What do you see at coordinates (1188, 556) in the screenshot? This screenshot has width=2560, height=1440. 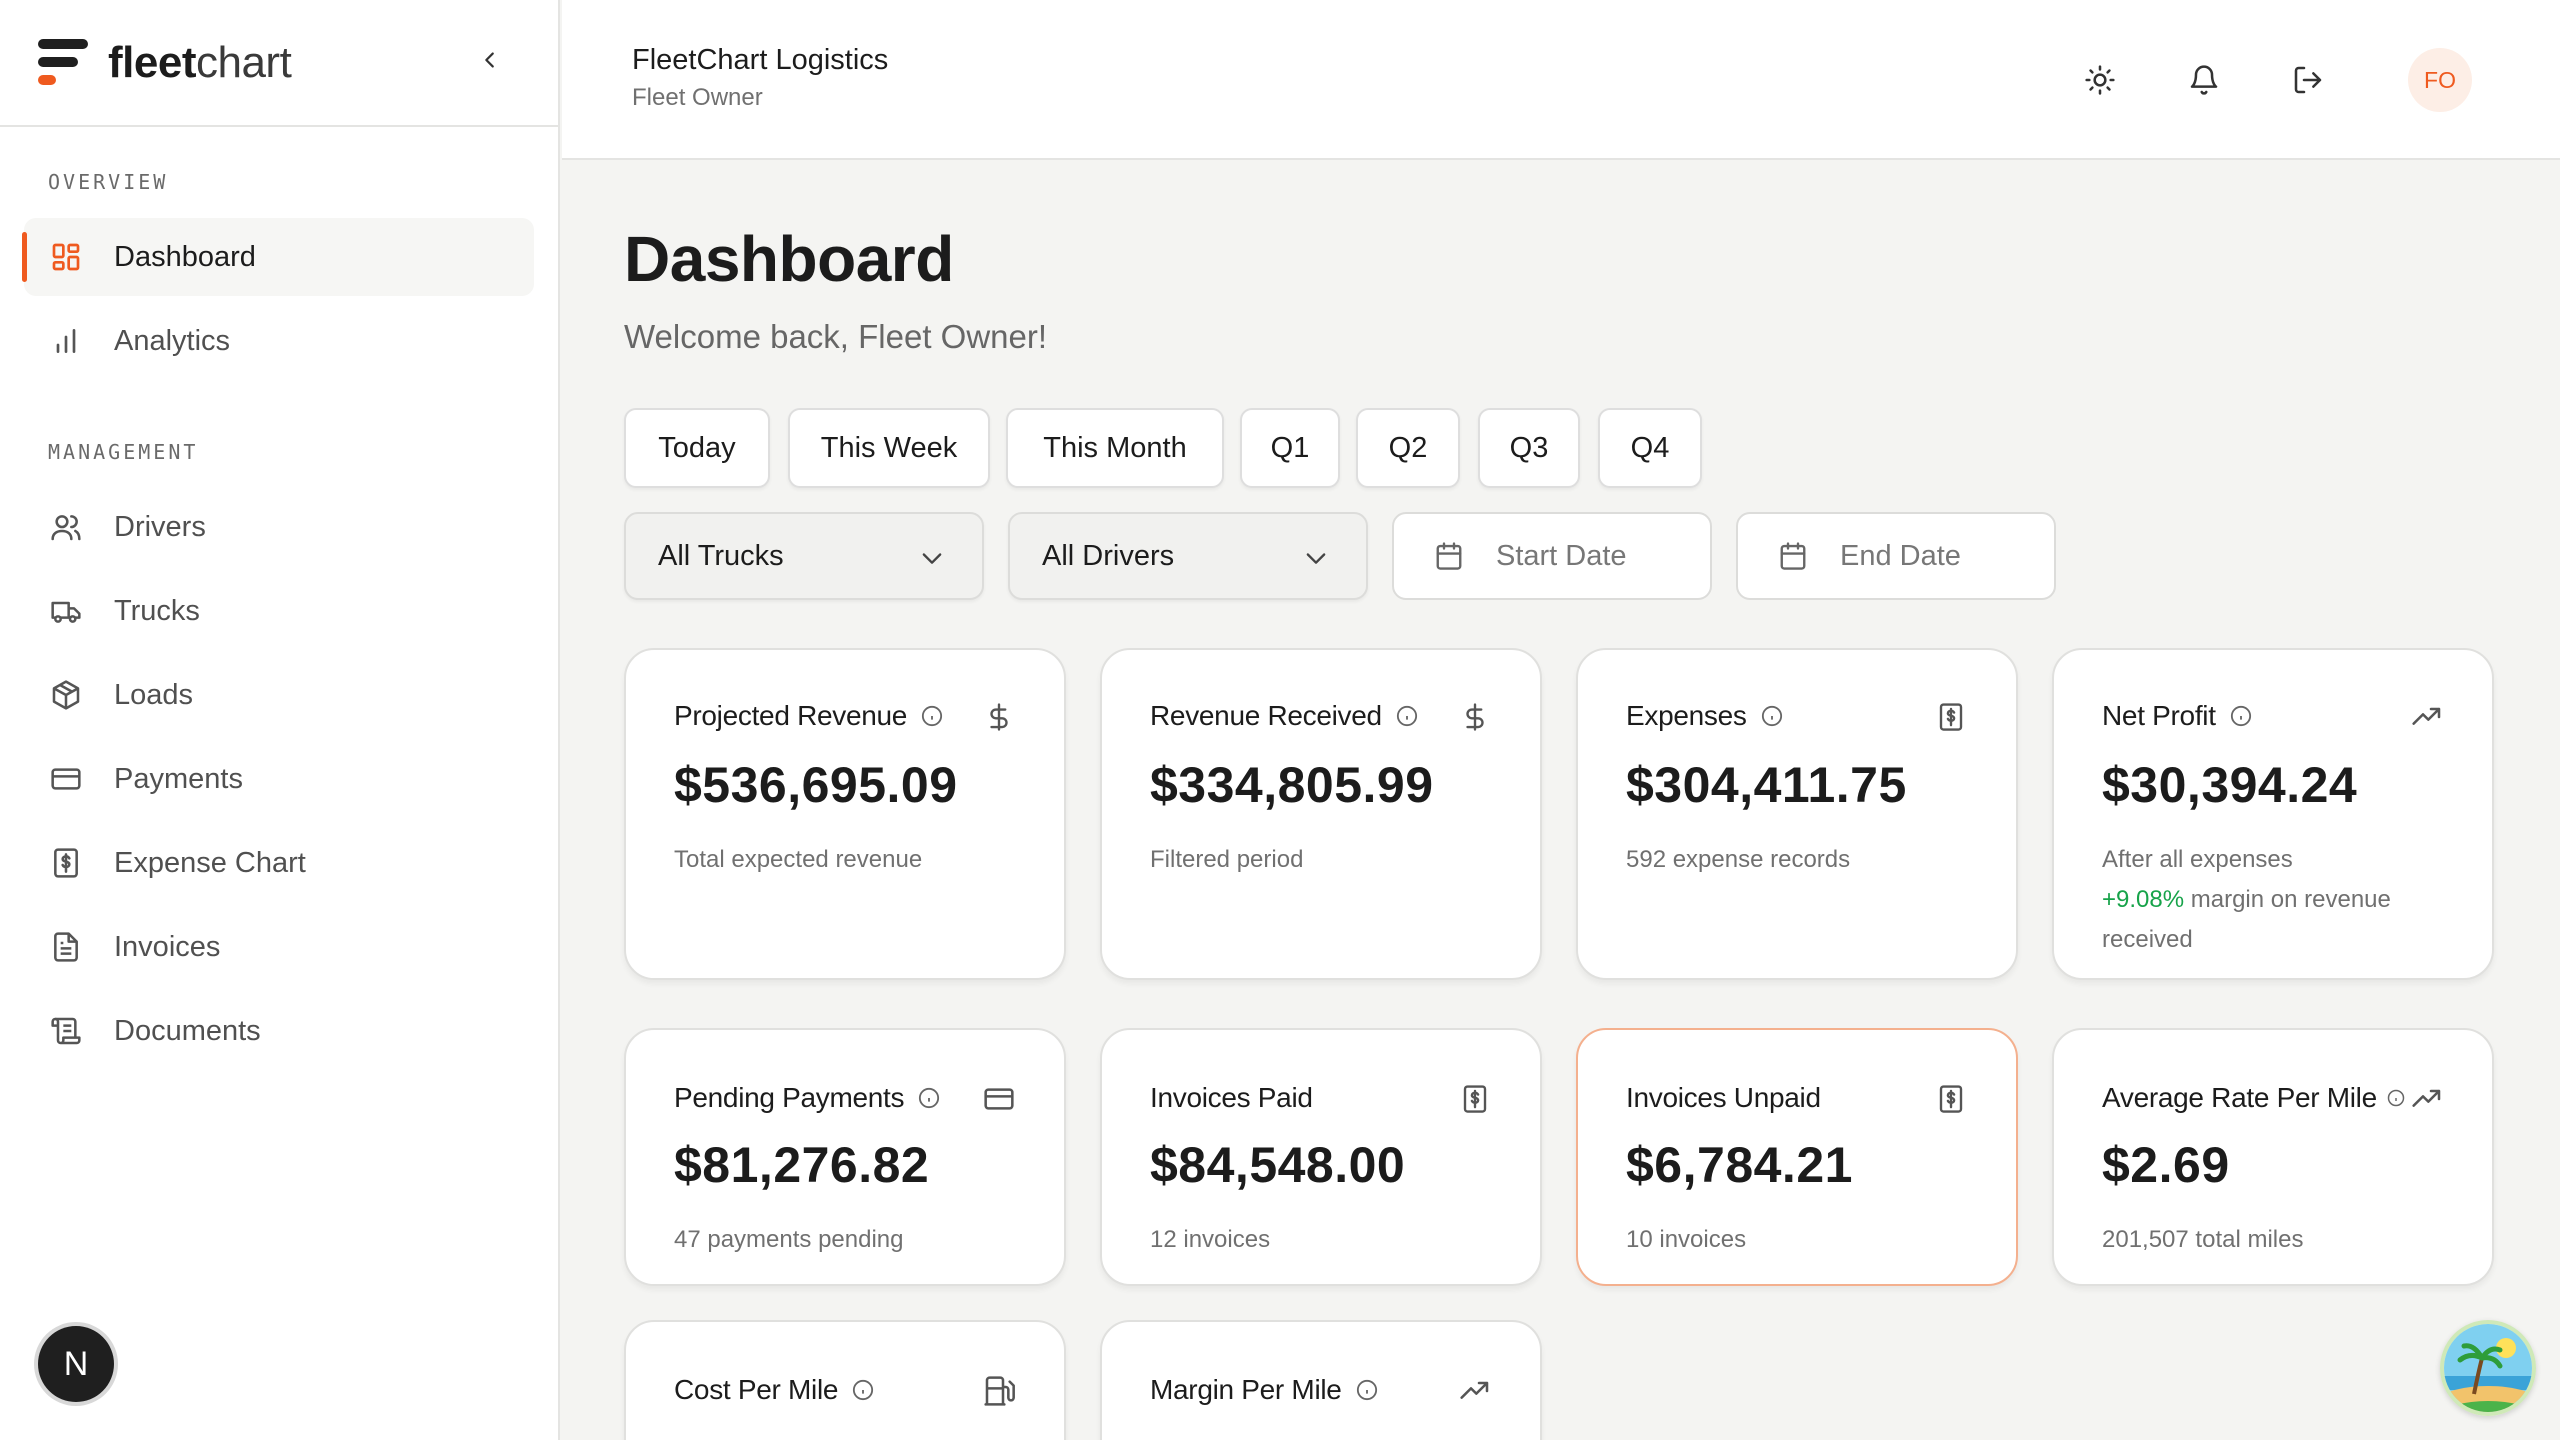 I see `driver-filter-select: All Drivers` at bounding box center [1188, 556].